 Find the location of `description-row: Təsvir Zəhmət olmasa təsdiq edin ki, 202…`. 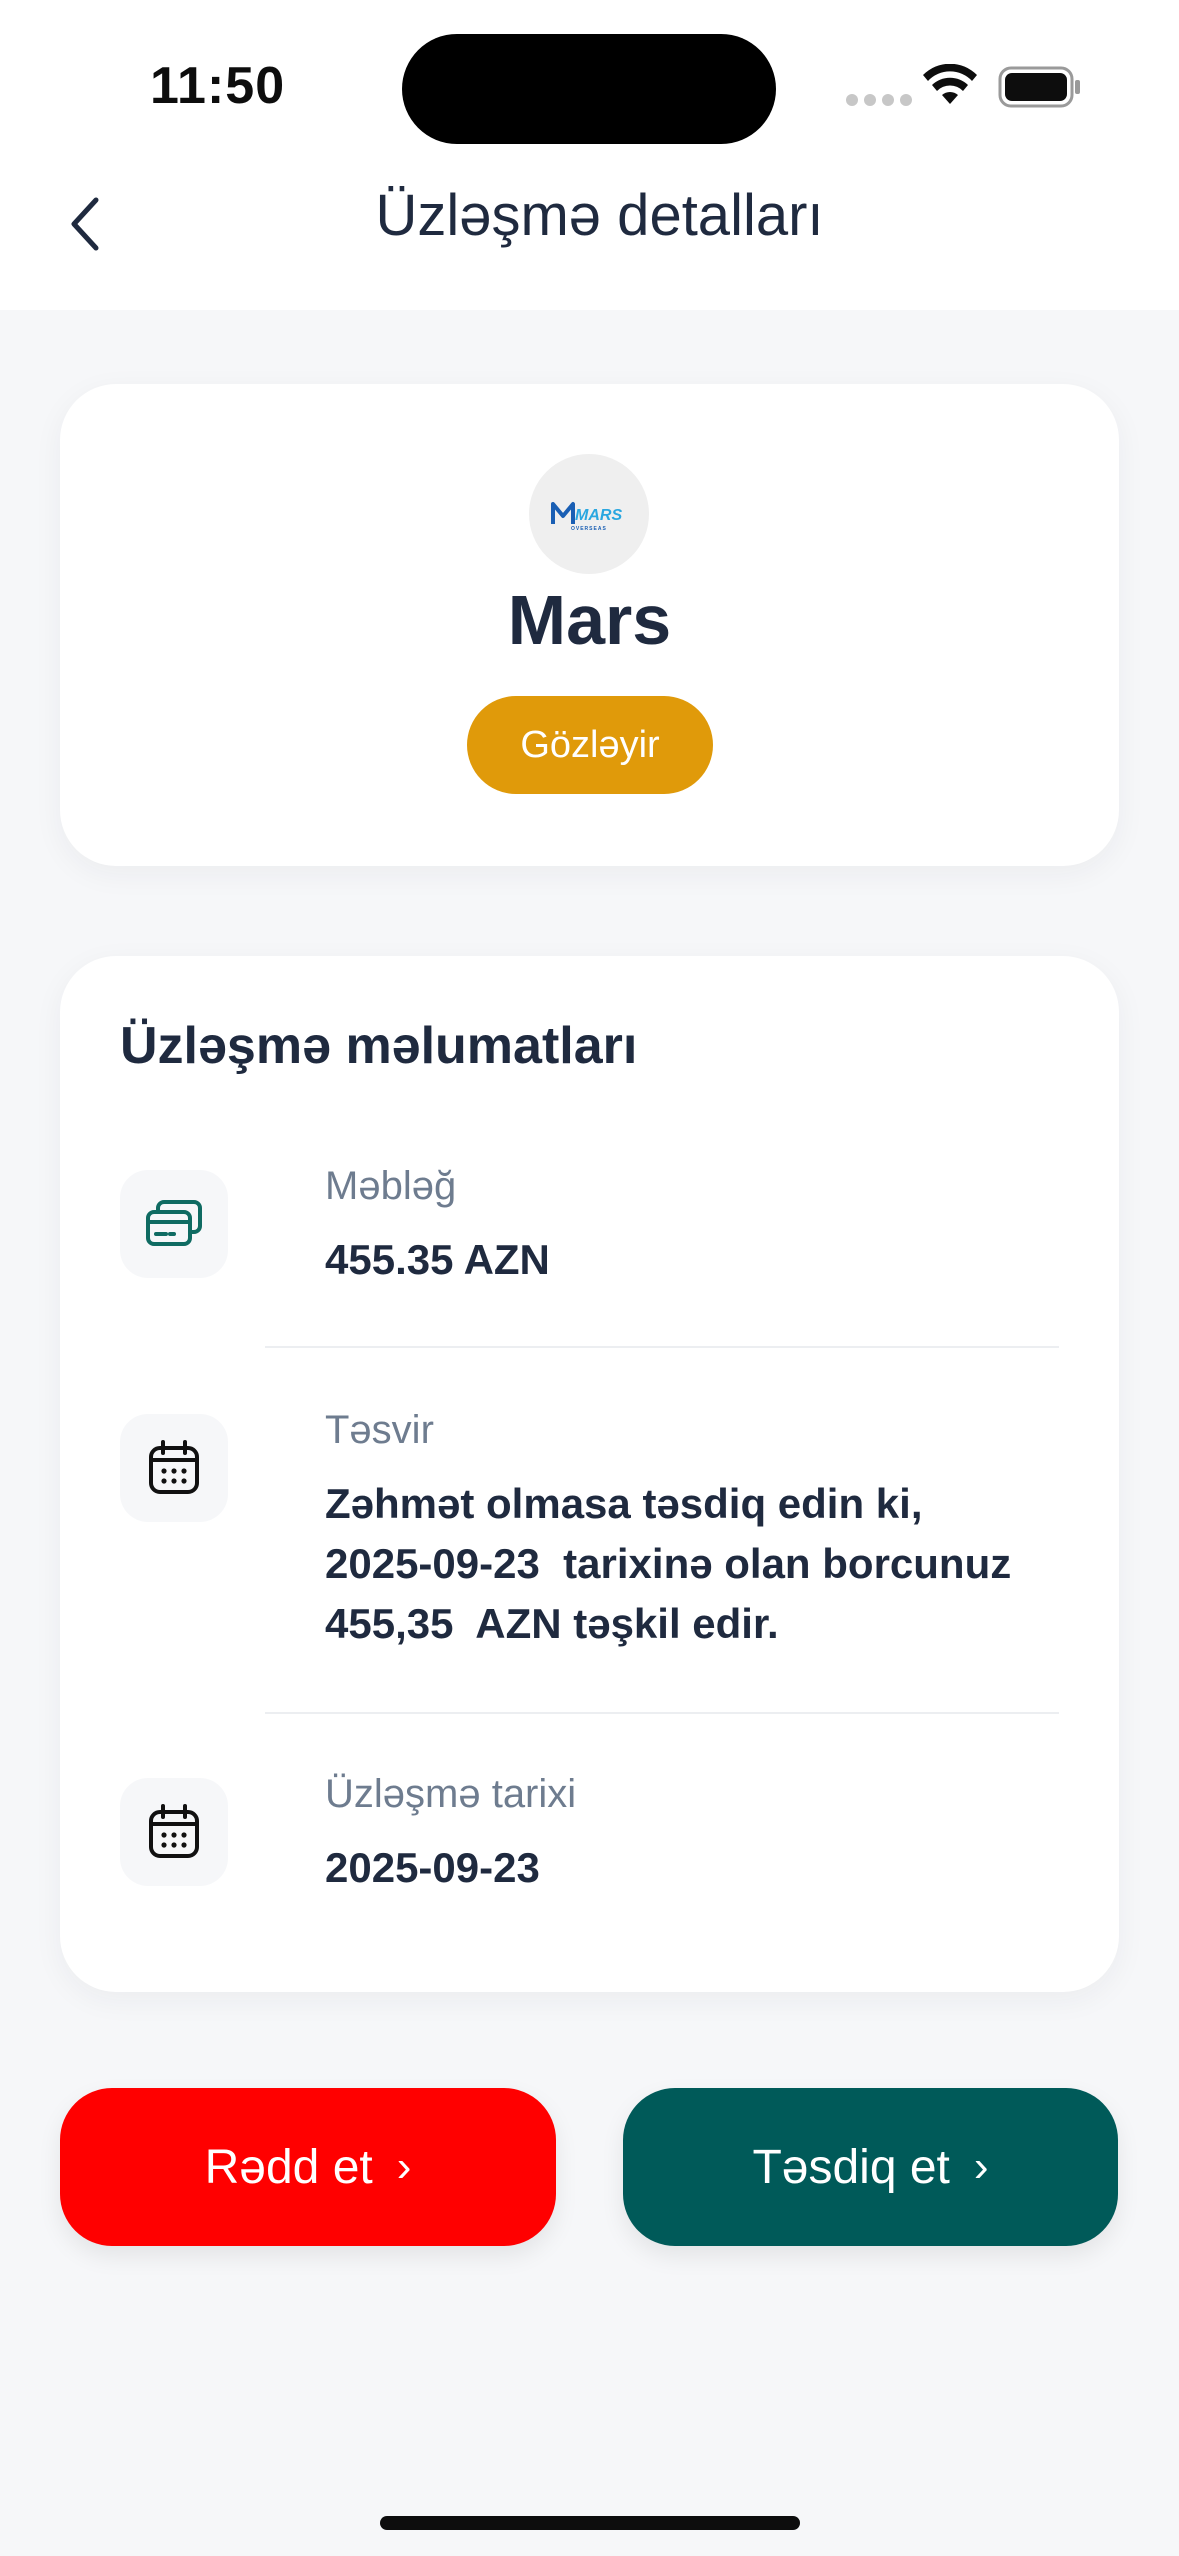

description-row: Təsvir Zəhmət olmasa təsdiq edin ki, 202… is located at coordinates (619, 1531).